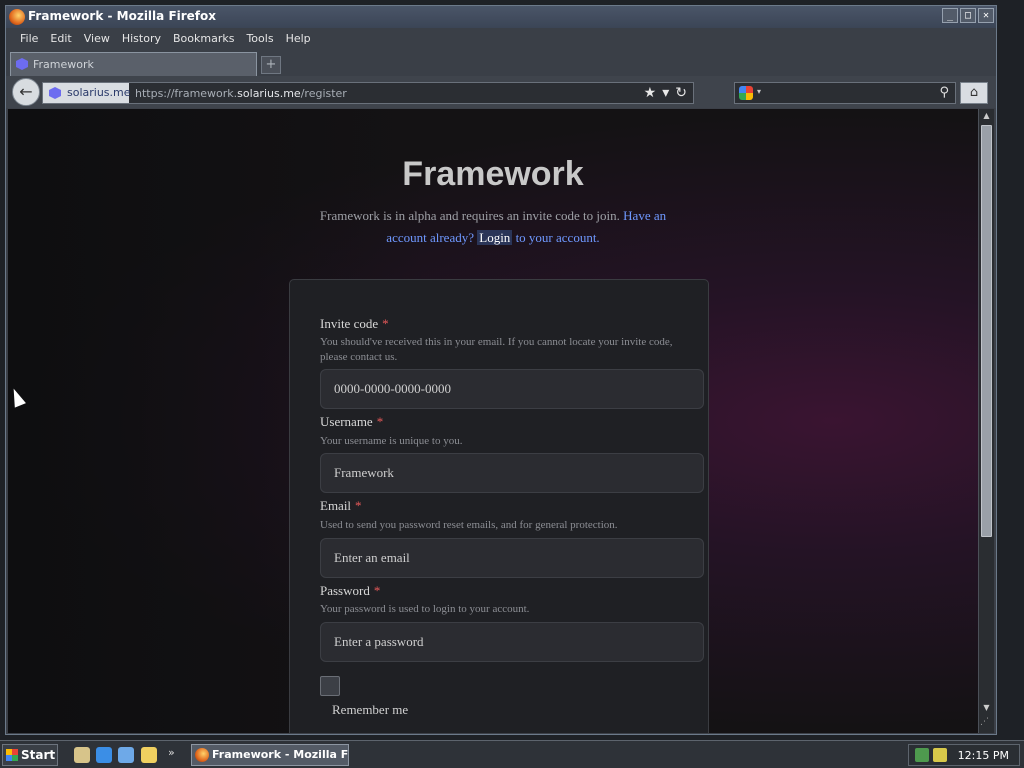 The image size is (1024, 768). Describe the element at coordinates (171, 752) in the screenshot. I see `quicklaunch-more-icon: »` at that location.